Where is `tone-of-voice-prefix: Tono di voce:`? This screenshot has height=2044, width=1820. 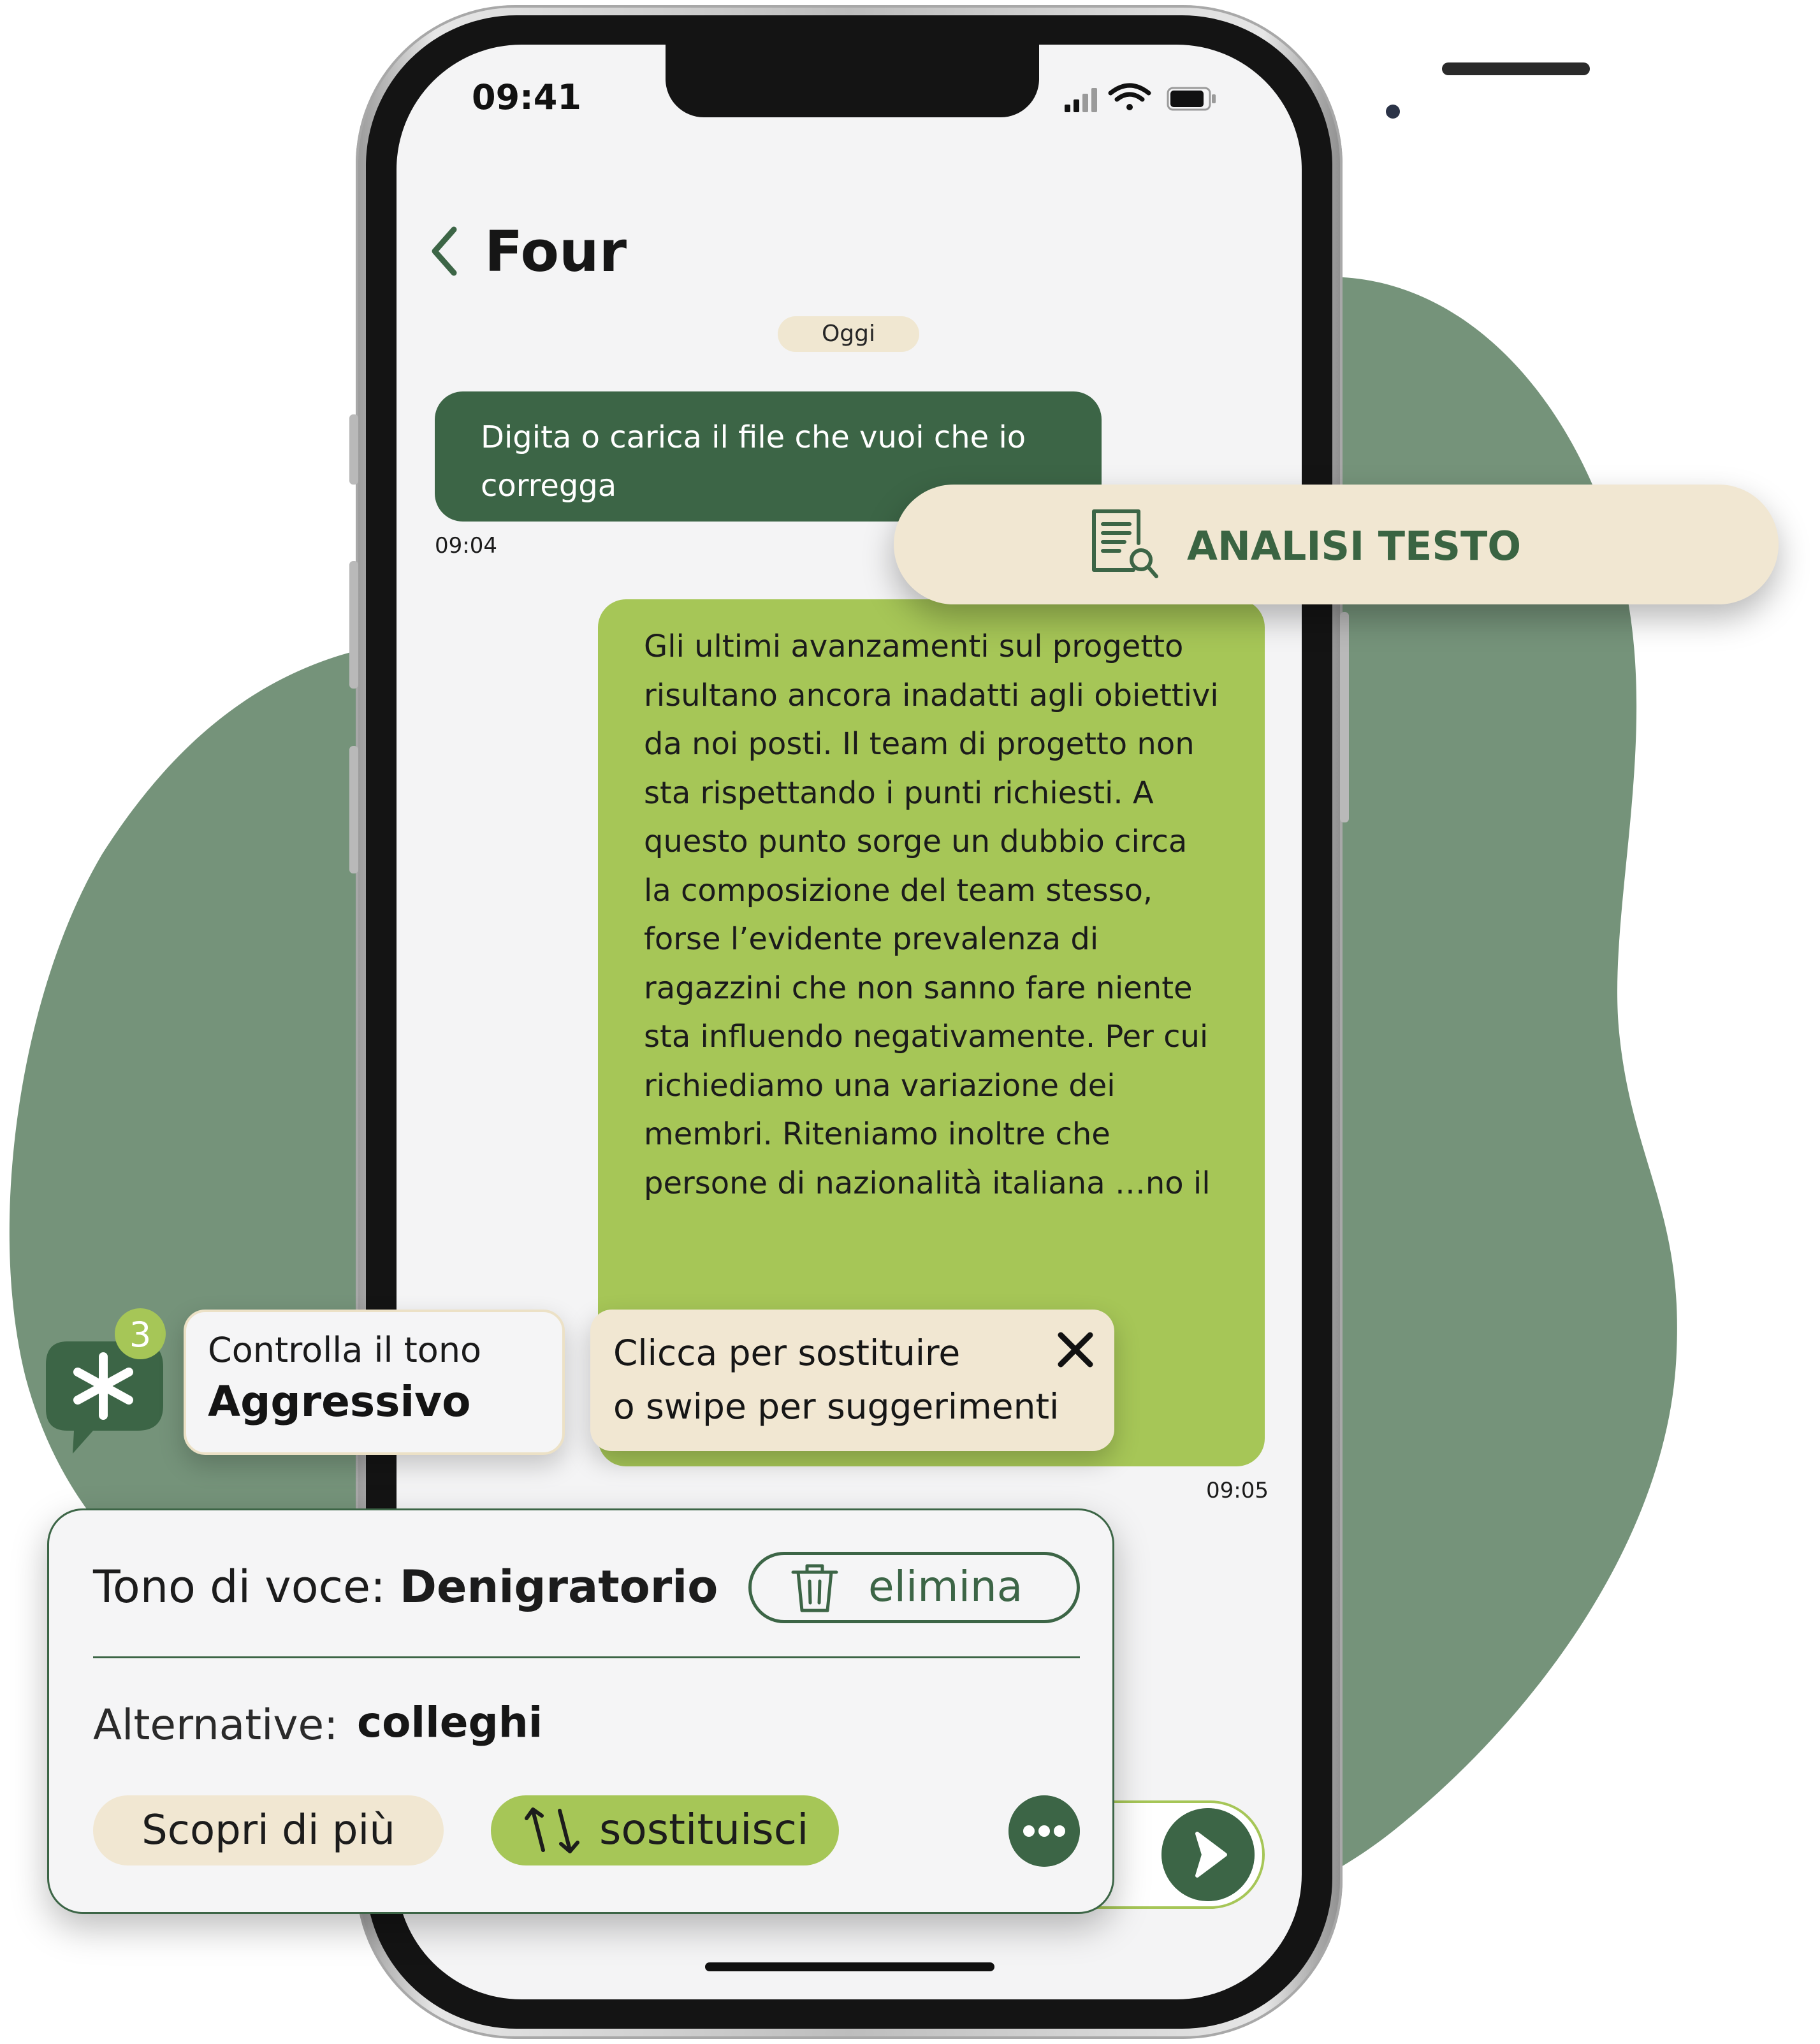 tone-of-voice-prefix: Tono di voce: is located at coordinates (246, 1587).